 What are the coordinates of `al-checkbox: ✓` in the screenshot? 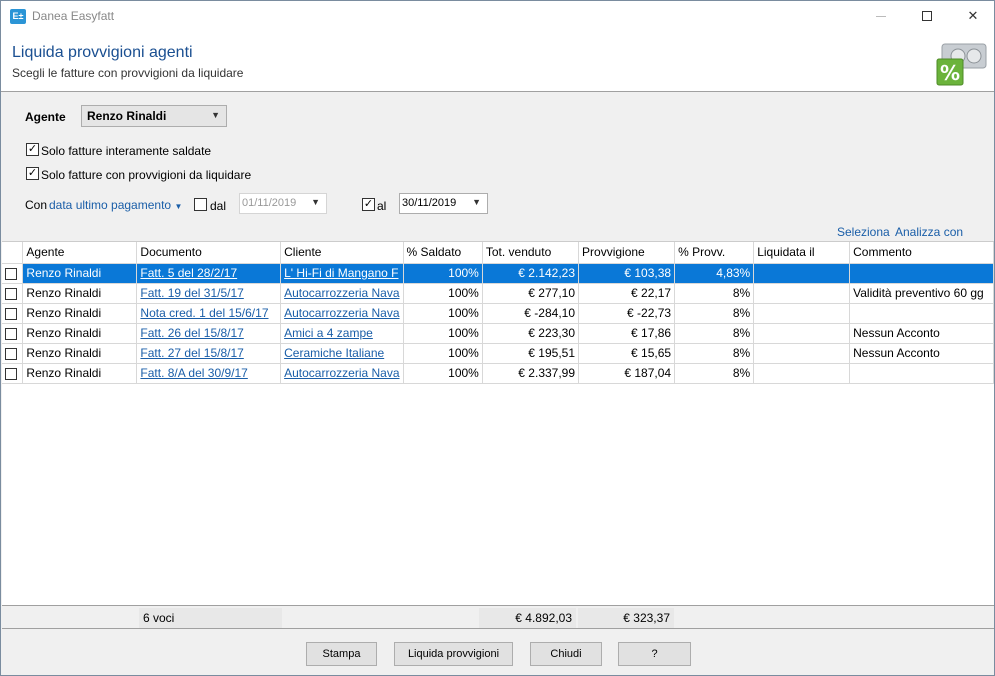 It's located at (368, 204).